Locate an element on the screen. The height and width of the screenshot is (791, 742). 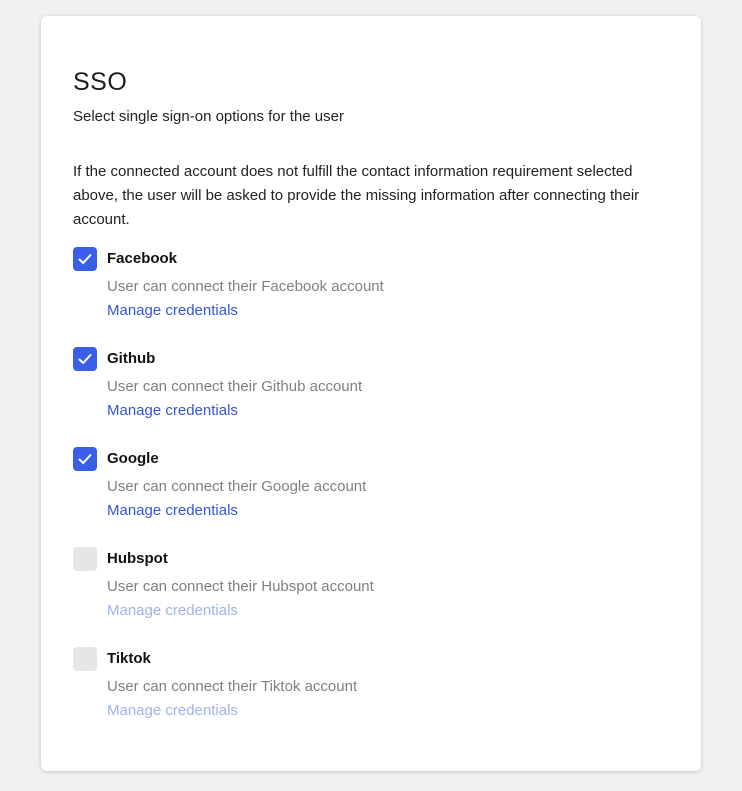
provider-description: User can connect their Google account is located at coordinates (237, 486).